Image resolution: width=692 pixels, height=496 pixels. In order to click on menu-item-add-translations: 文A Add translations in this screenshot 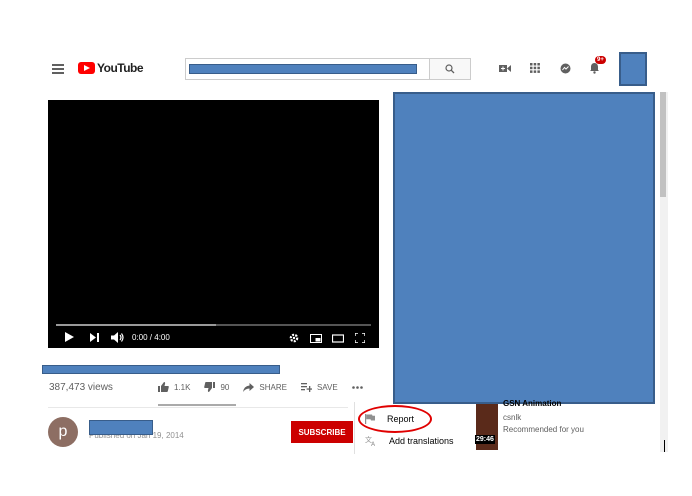, I will do `click(409, 440)`.